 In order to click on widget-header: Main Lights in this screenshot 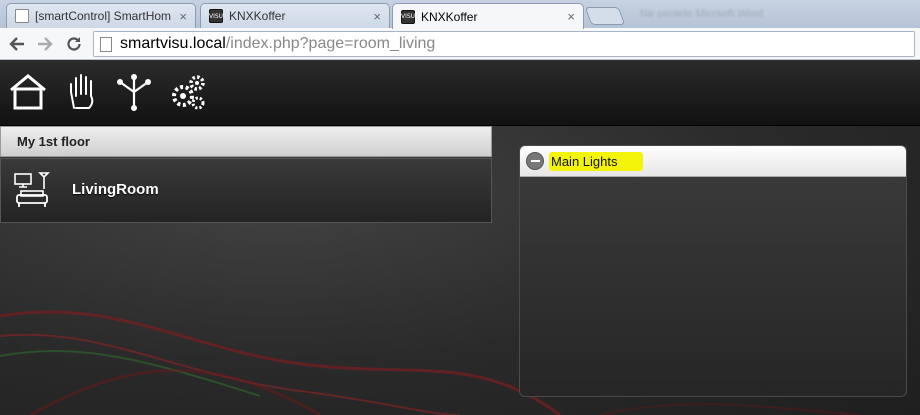, I will do `click(713, 161)`.